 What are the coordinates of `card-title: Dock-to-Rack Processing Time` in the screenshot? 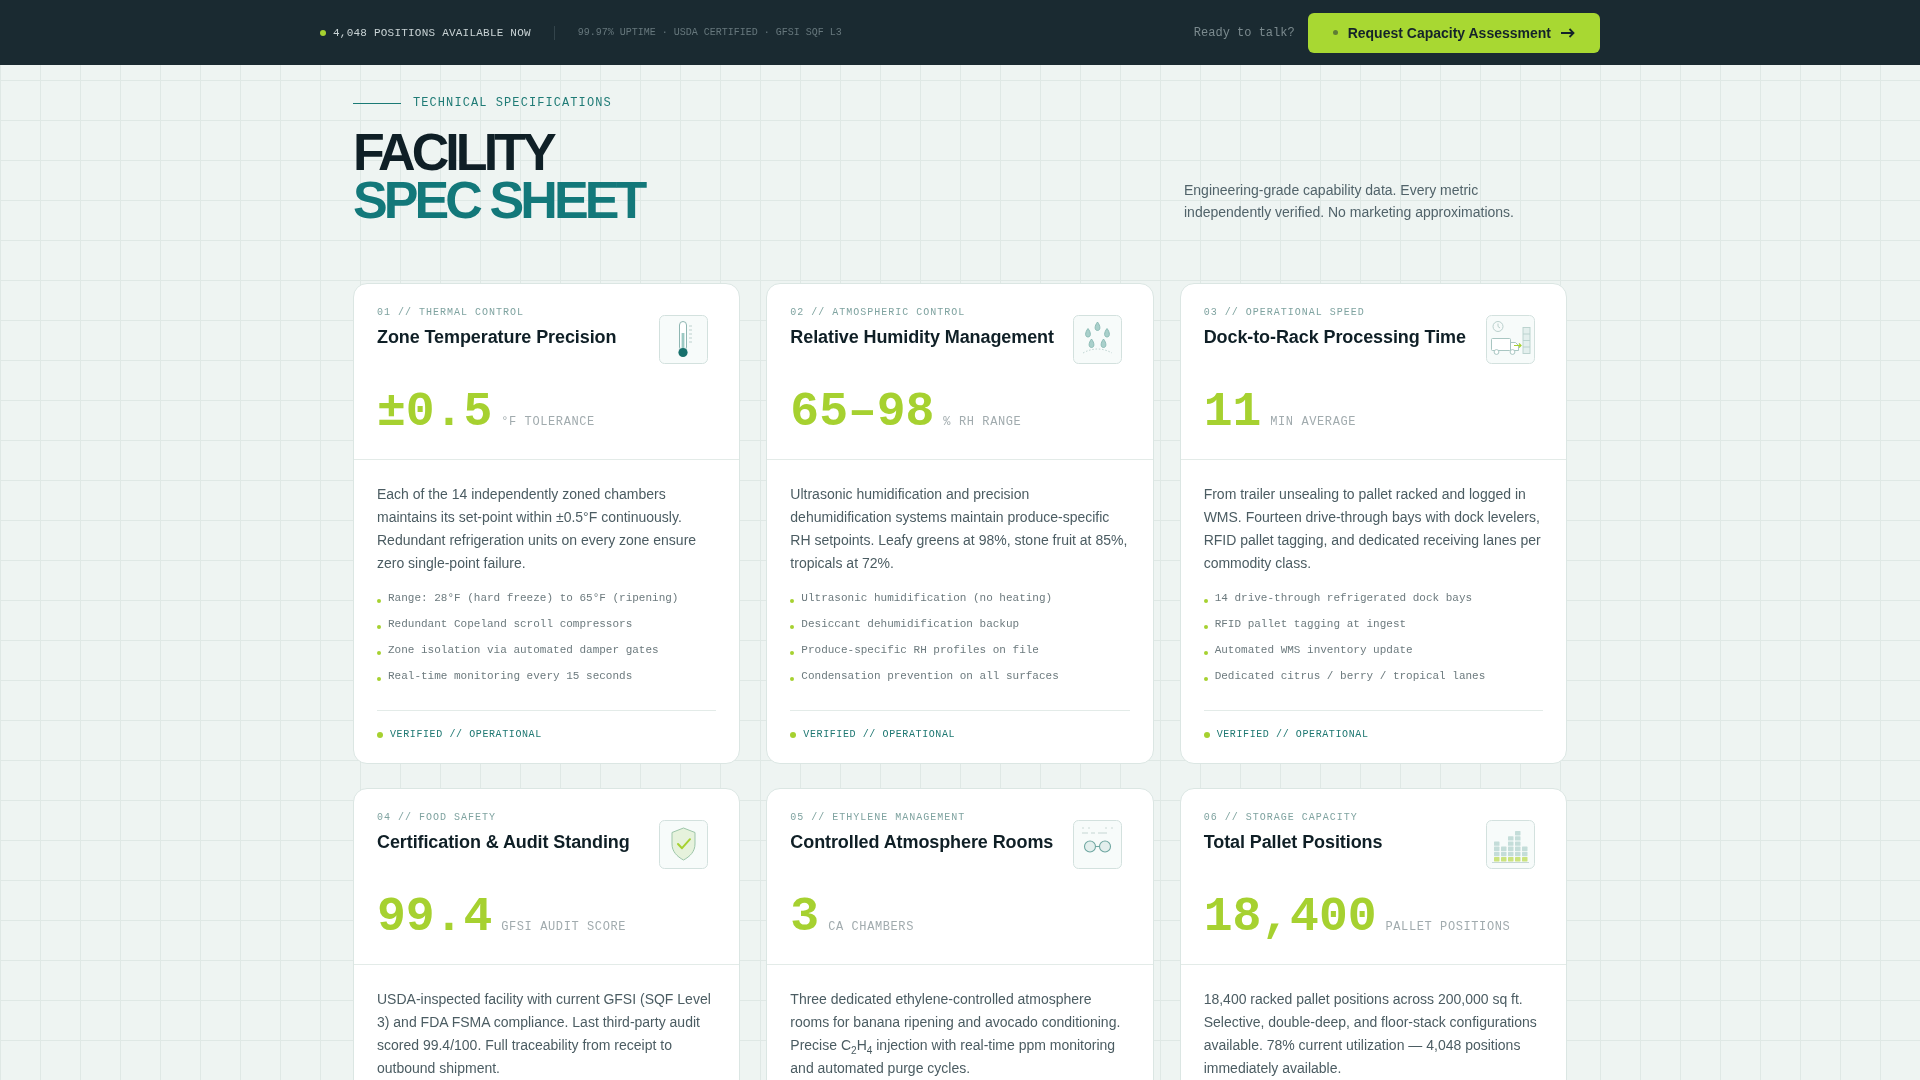 It's located at (1334, 337).